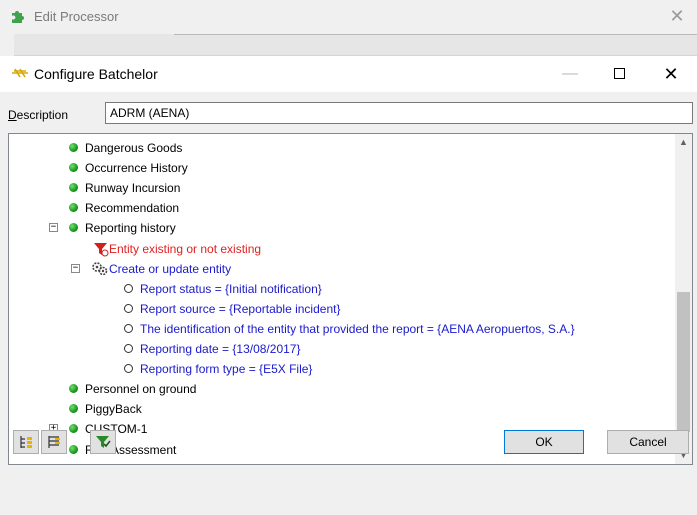 Image resolution: width=697 pixels, height=515 pixels. I want to click on cancel-button: Cancel, so click(648, 442).